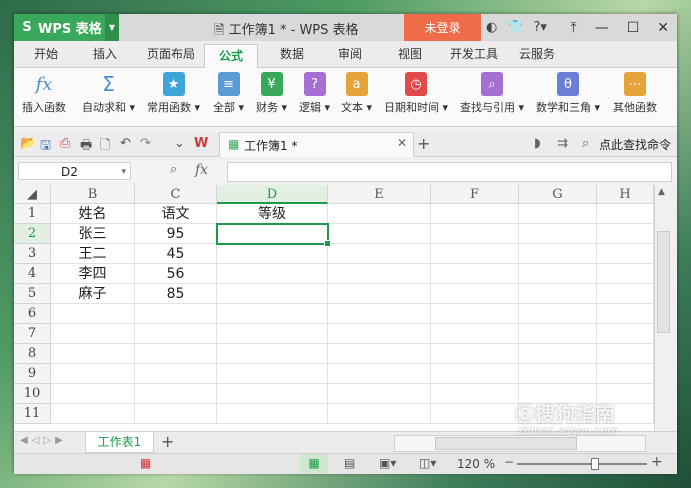 The width and height of the screenshot is (691, 488). Describe the element at coordinates (574, 28) in the screenshot. I see `restore-icon: ⤒` at that location.